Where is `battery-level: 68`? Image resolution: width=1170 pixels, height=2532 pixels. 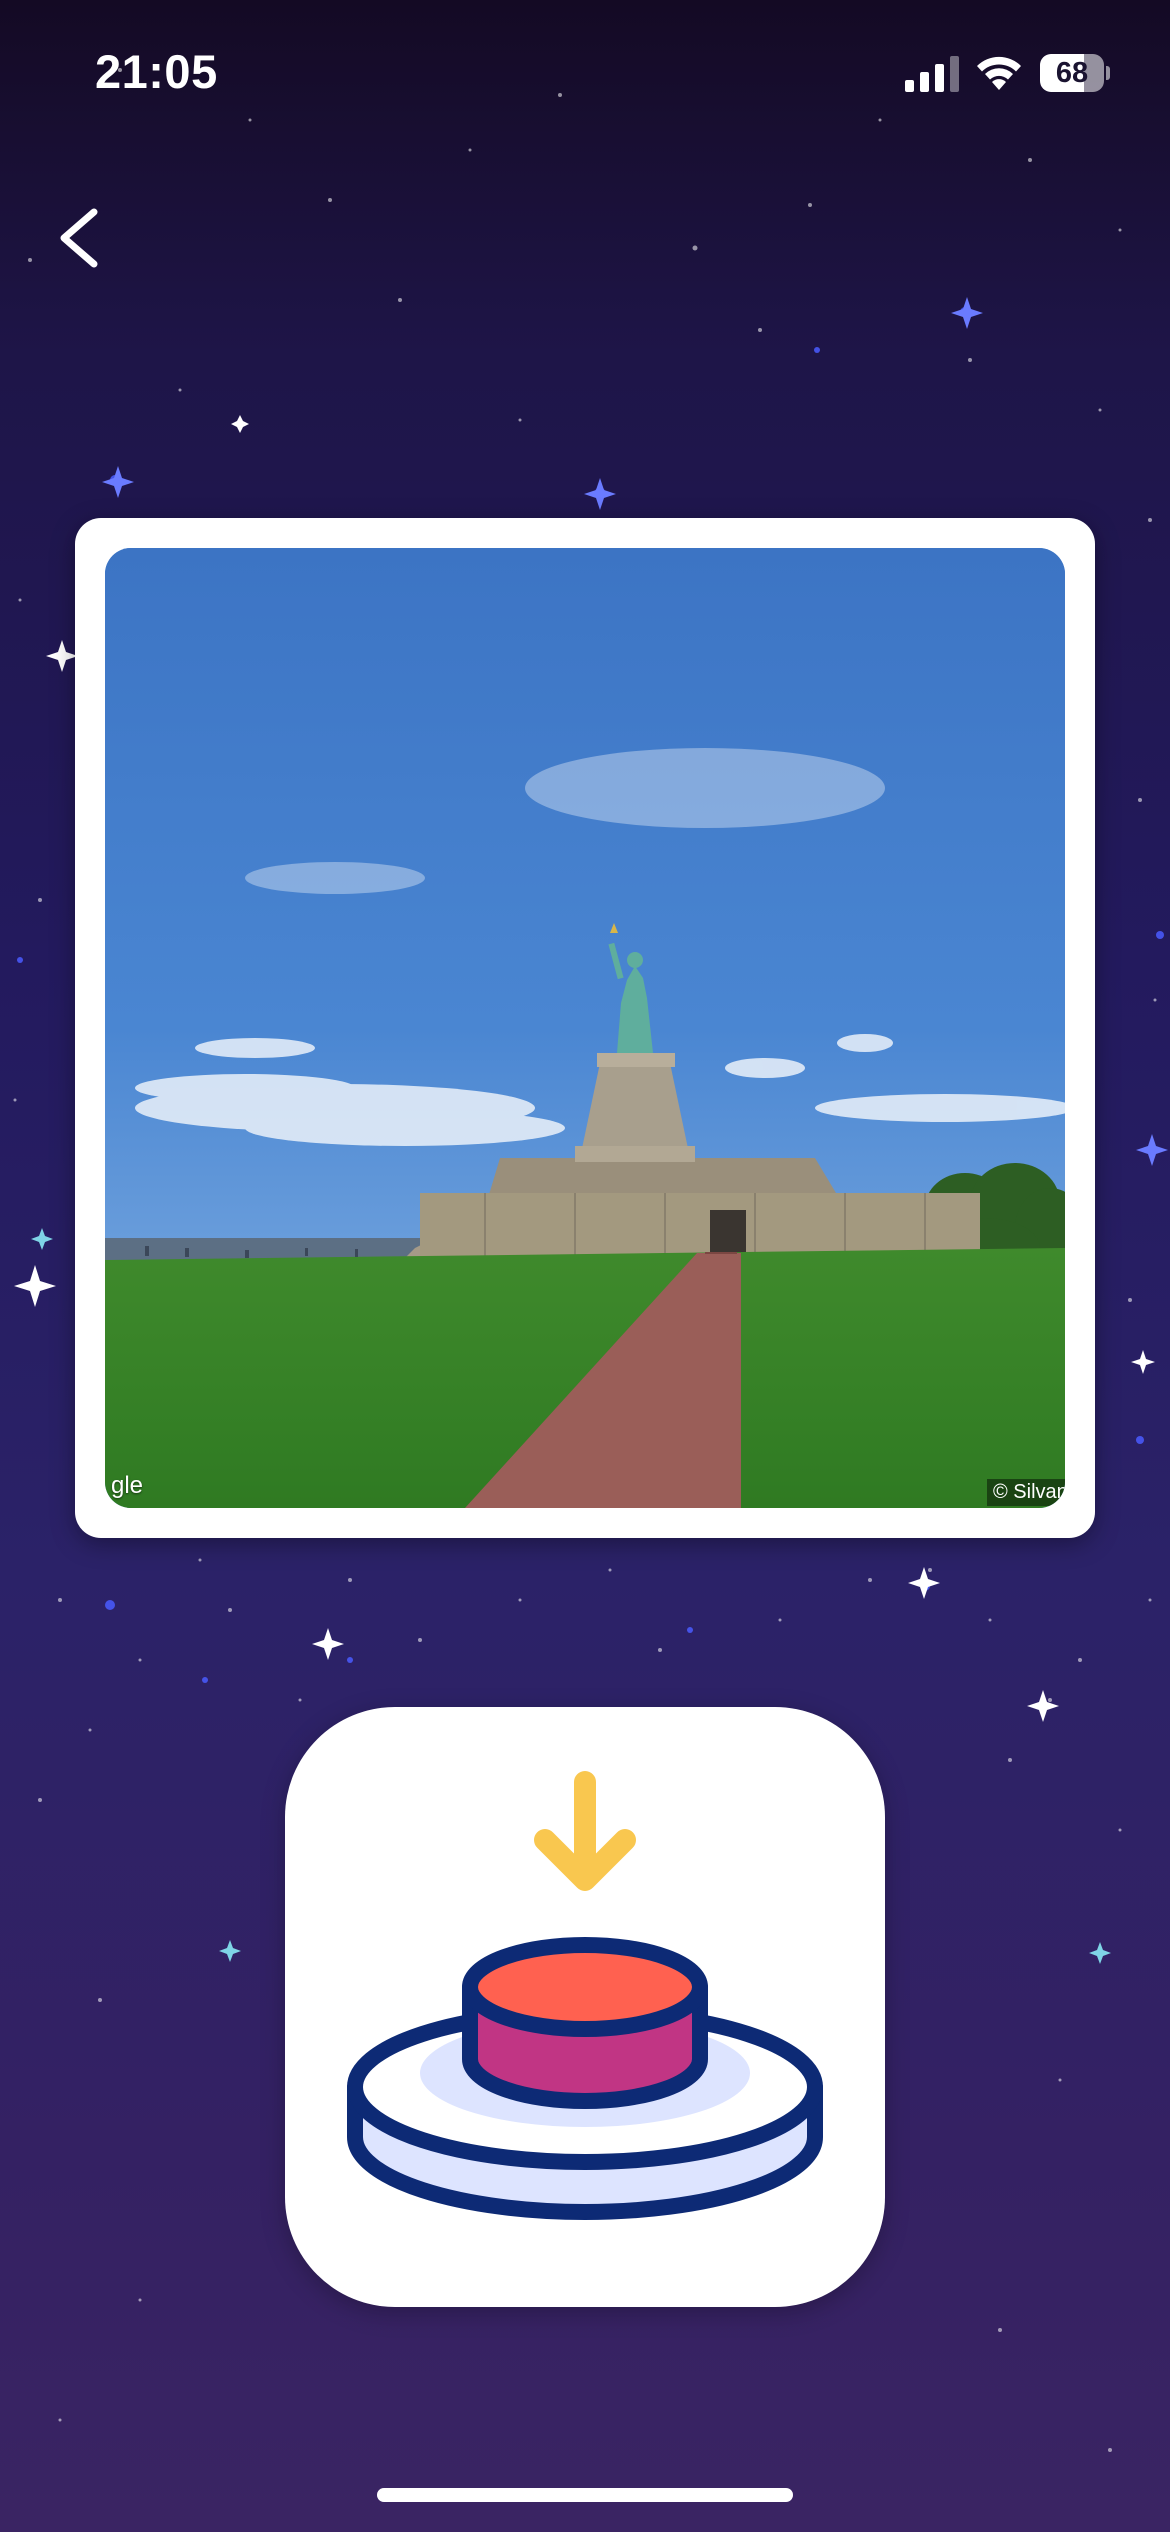
battery-level: 68 is located at coordinates (1072, 73).